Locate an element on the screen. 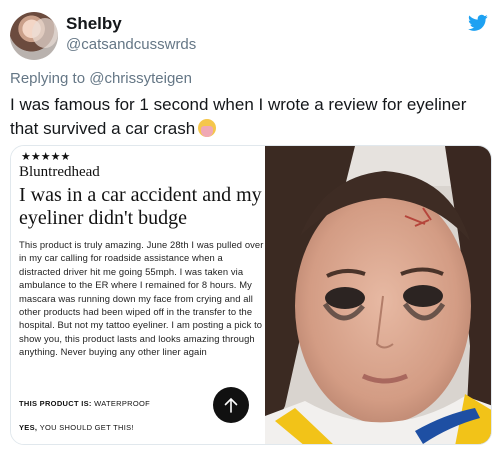 The height and width of the screenshot is (449, 500). product-spec: THIS PRODUCT IS: WATERPROOF is located at coordinates (84, 403).